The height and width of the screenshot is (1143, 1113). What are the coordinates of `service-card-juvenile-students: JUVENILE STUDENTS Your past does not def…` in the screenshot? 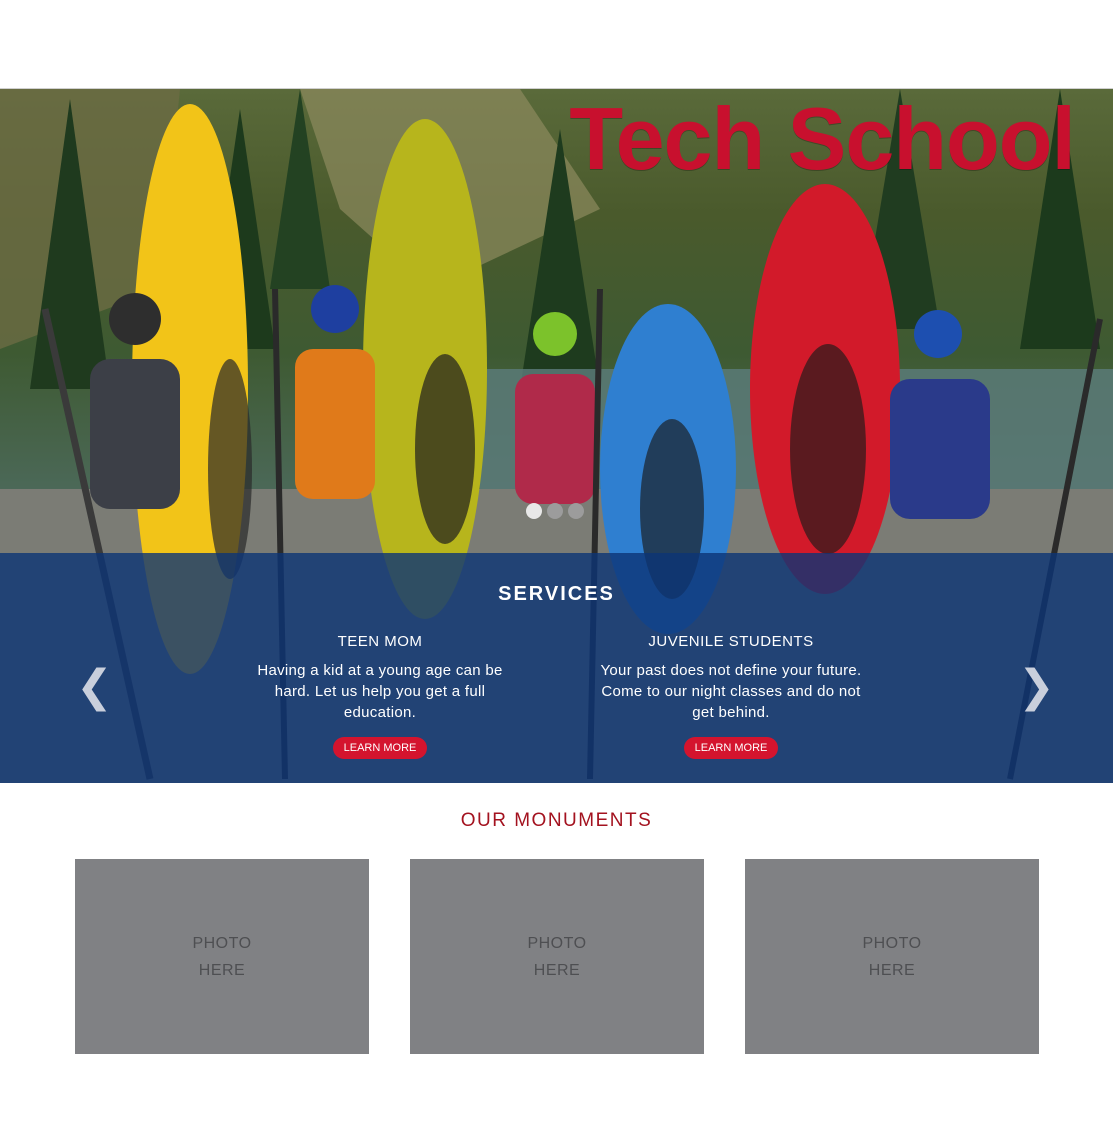 It's located at (731, 696).